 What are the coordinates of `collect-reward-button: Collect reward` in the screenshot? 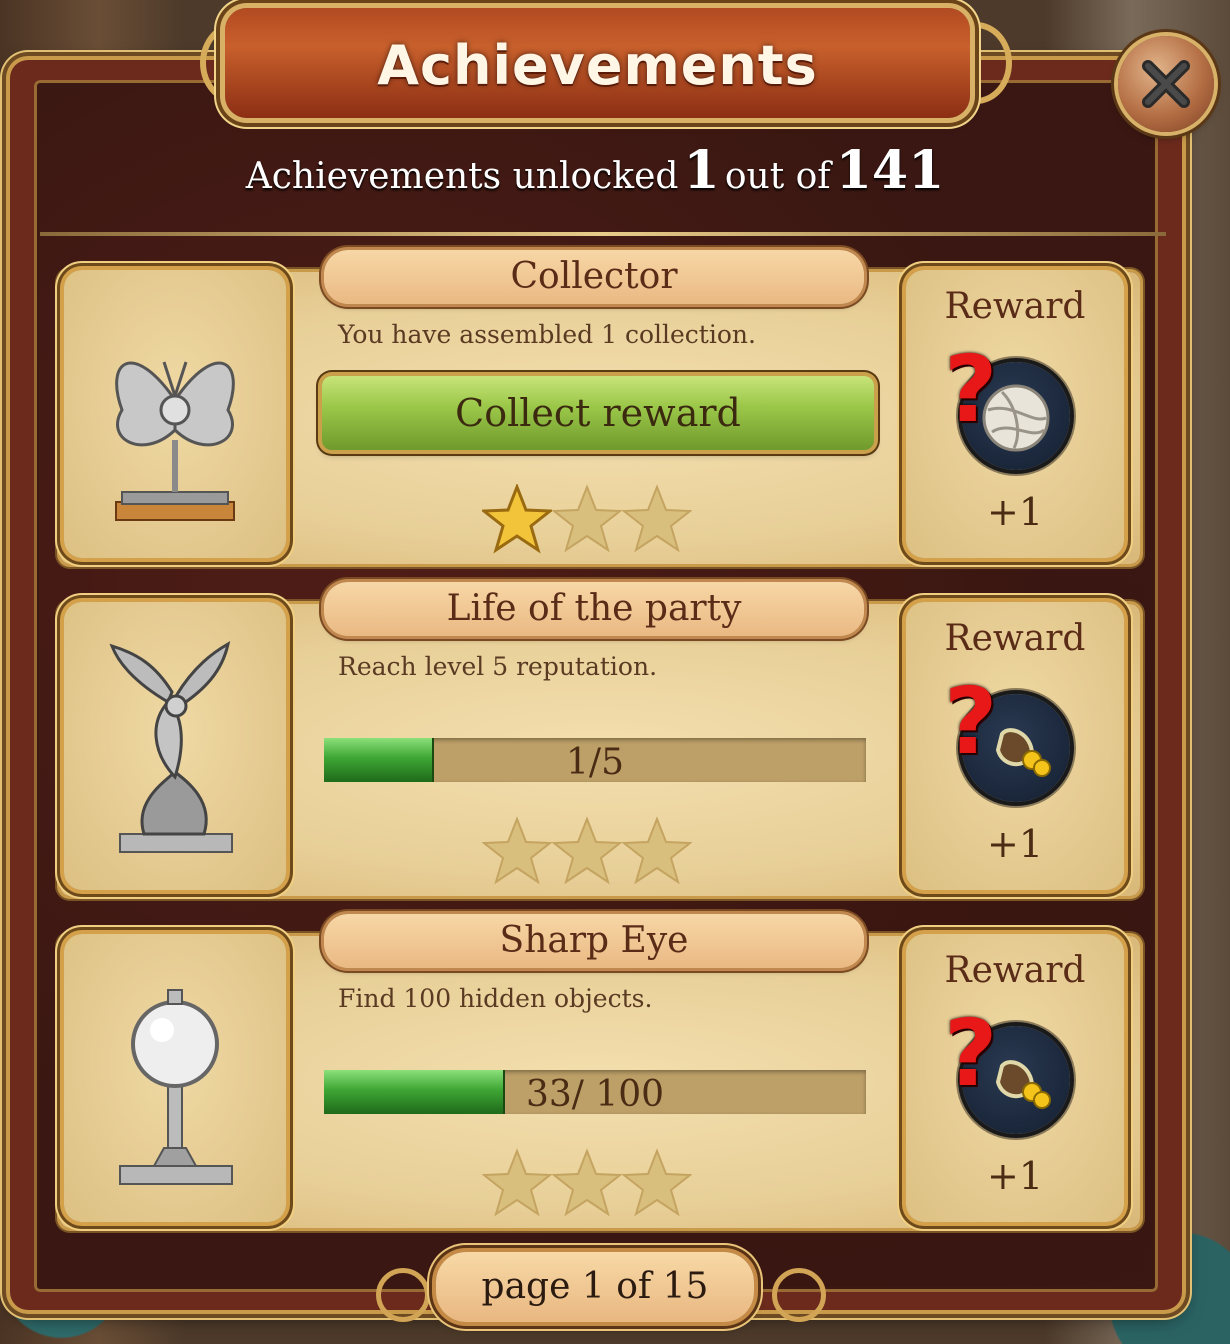 It's located at (598, 413).